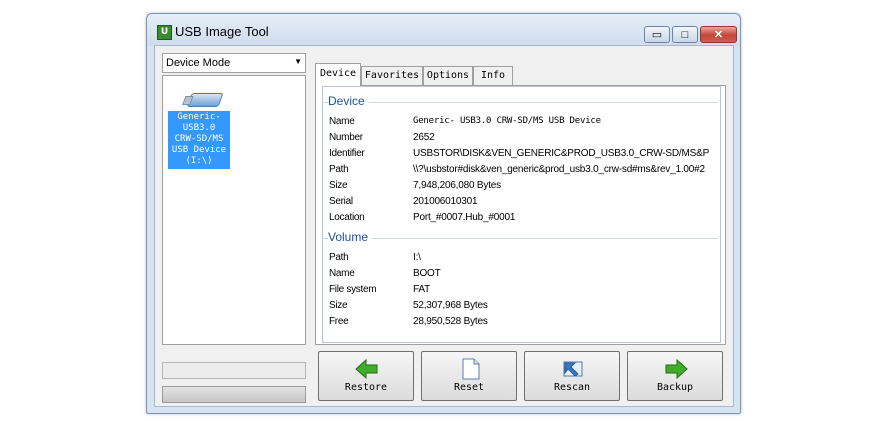  I want to click on document-icon, so click(471, 369).